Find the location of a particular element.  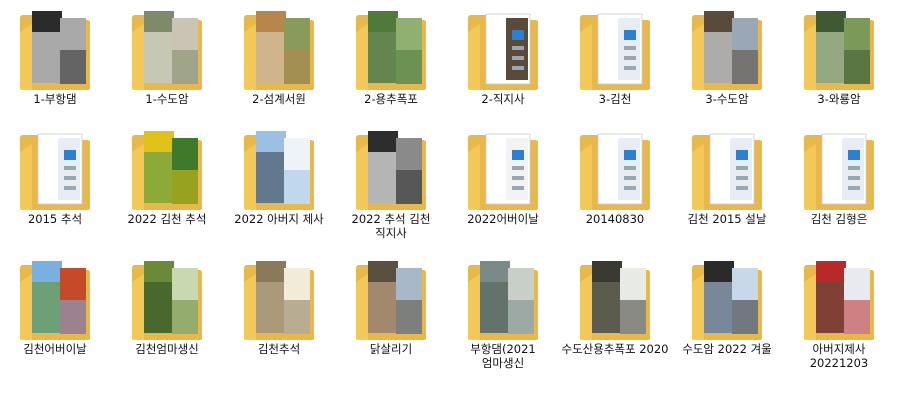

folder-item: 2015 추석 is located at coordinates (55, 182).